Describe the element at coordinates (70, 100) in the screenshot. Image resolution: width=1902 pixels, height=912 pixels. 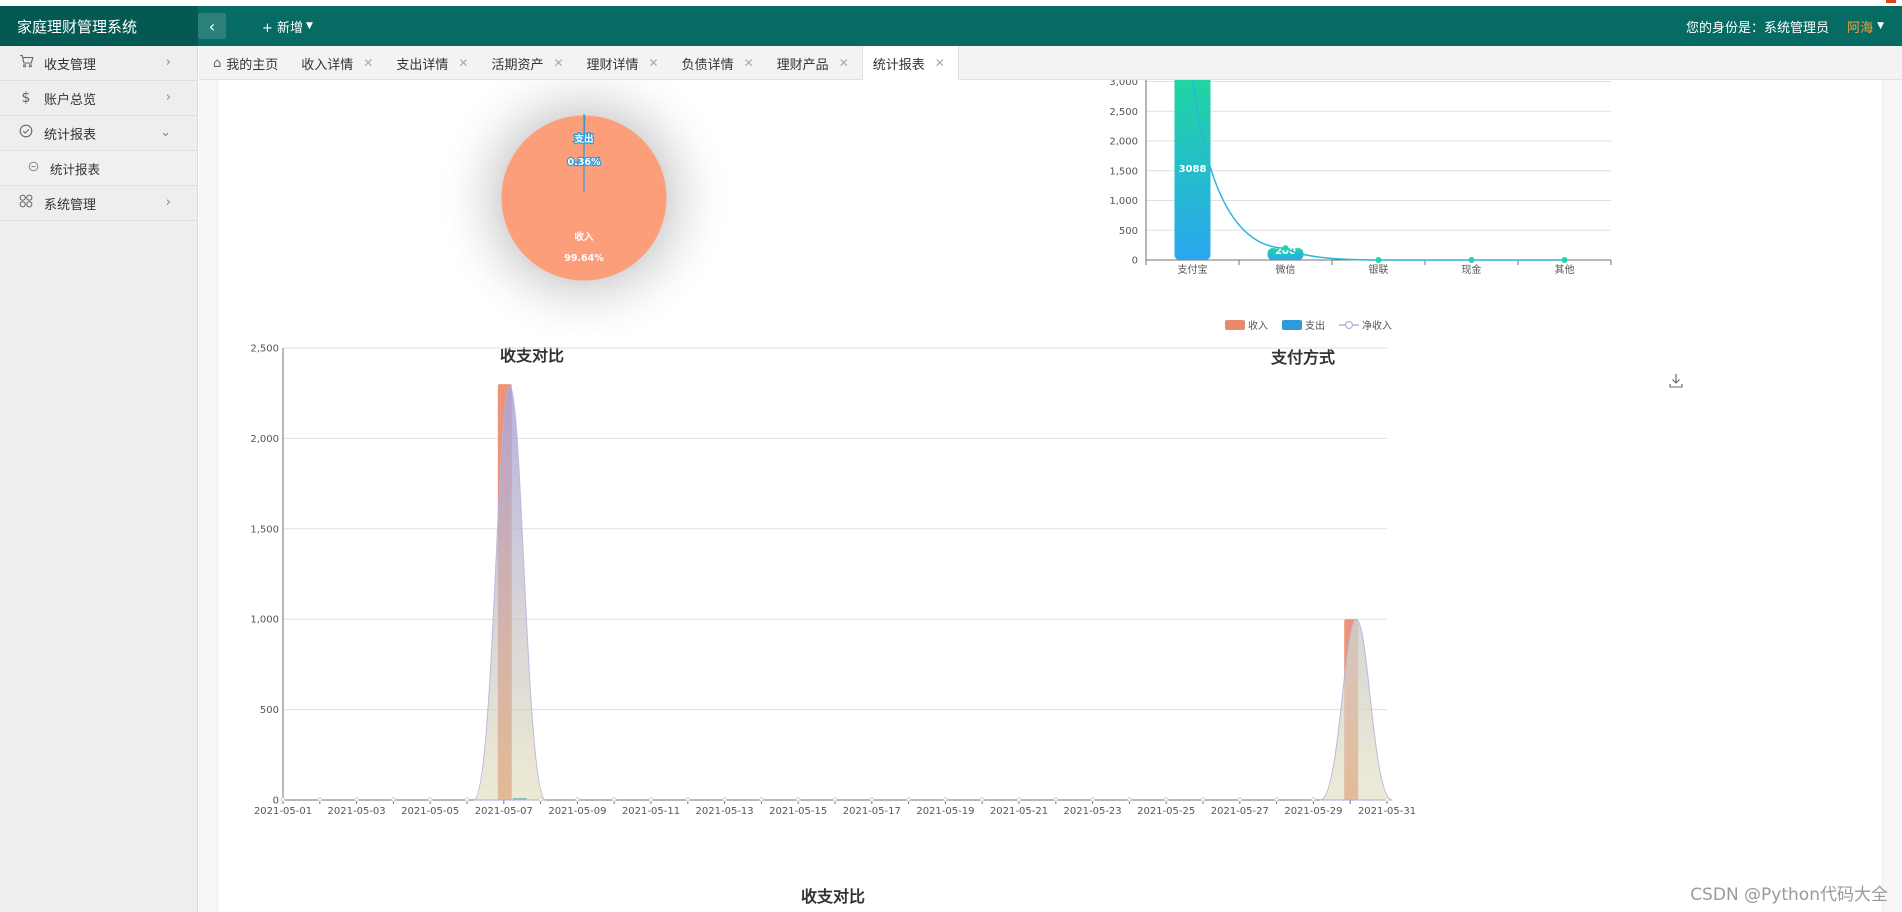
I see `sidebar-item-label: 账户总览` at that location.